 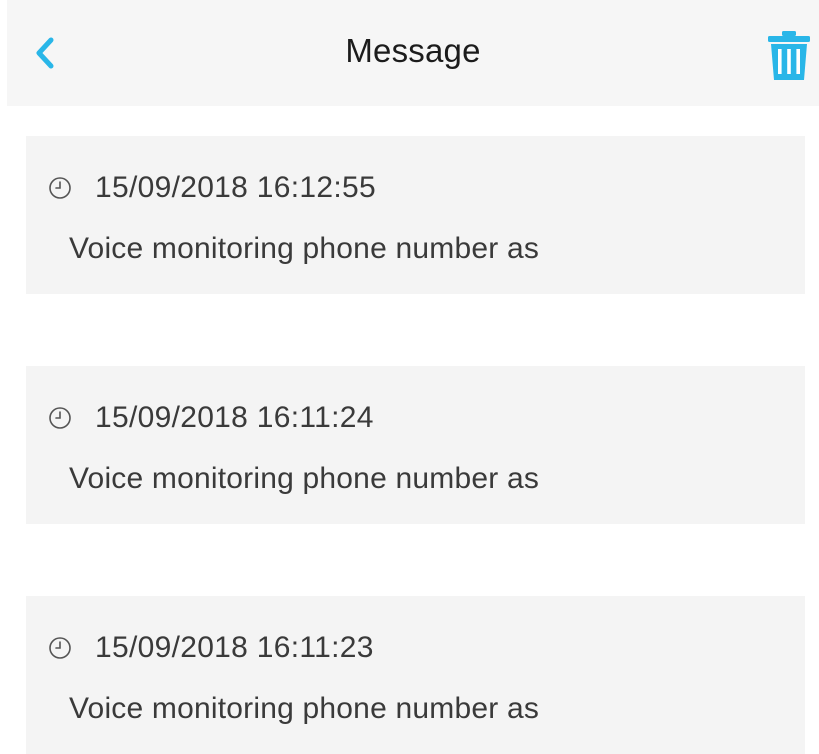 I want to click on message-time-row: 15/09/2018 16:11:23, so click(x=210, y=648).